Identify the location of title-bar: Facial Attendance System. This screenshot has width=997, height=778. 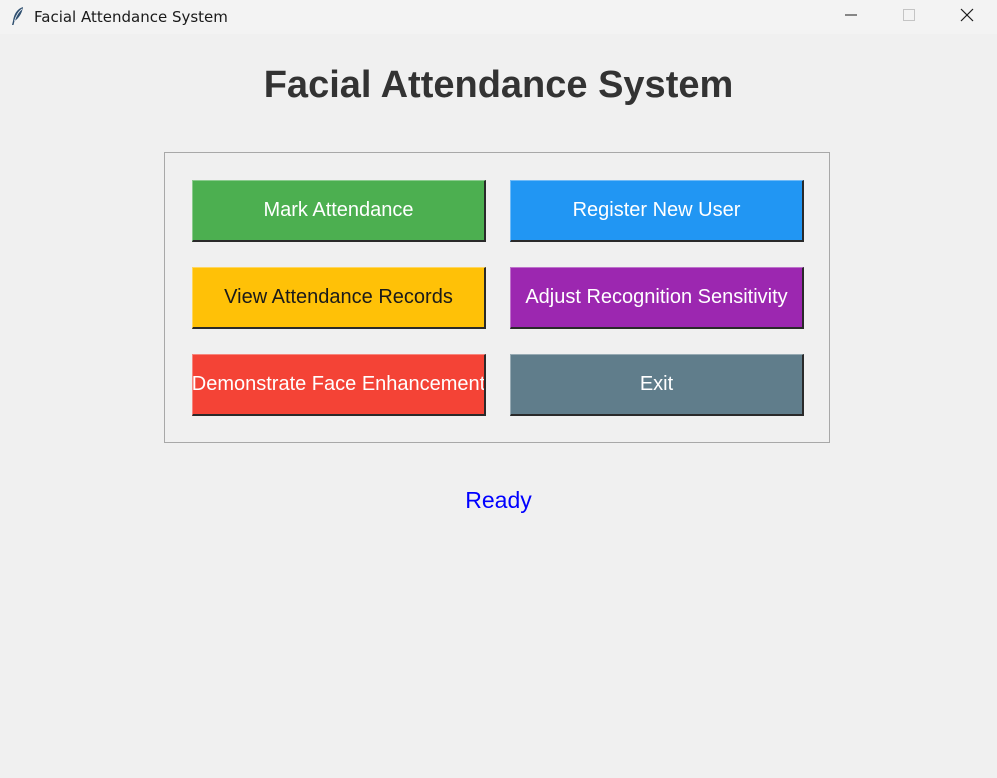
(498, 17).